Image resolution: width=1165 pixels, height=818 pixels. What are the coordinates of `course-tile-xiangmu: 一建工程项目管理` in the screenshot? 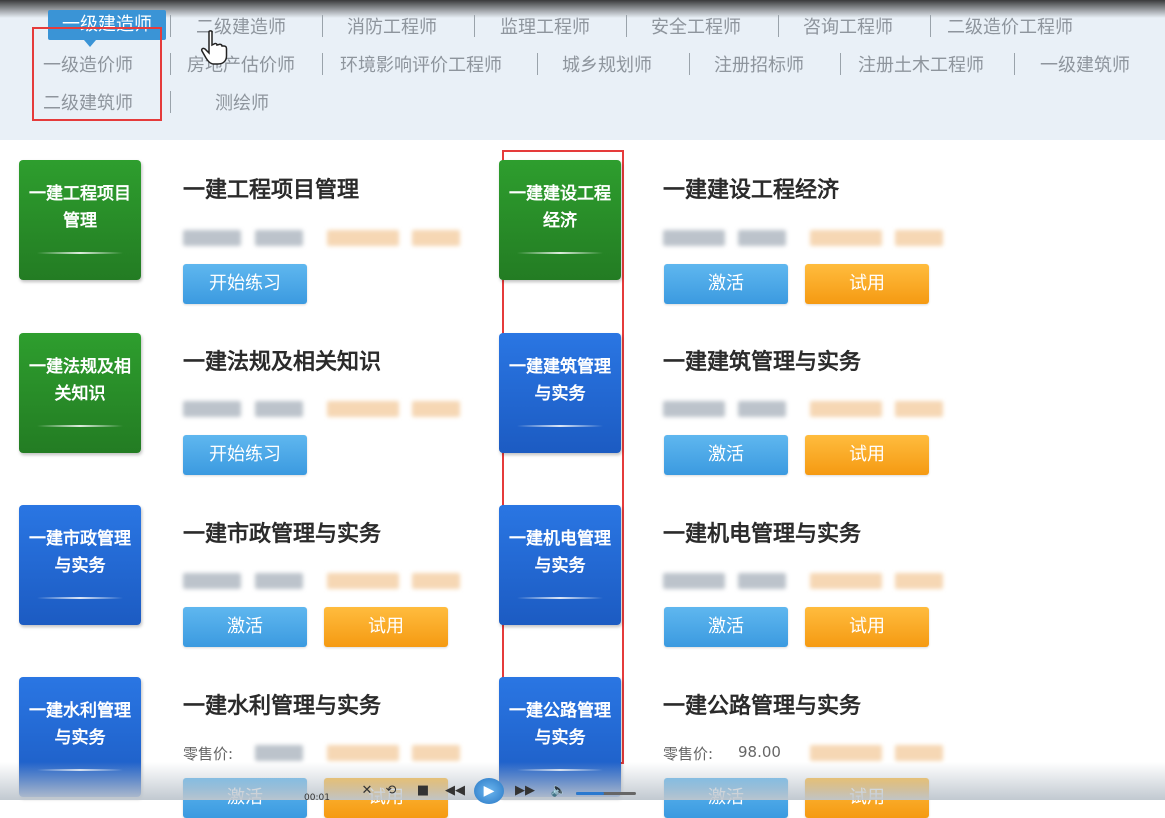 It's located at (80, 220).